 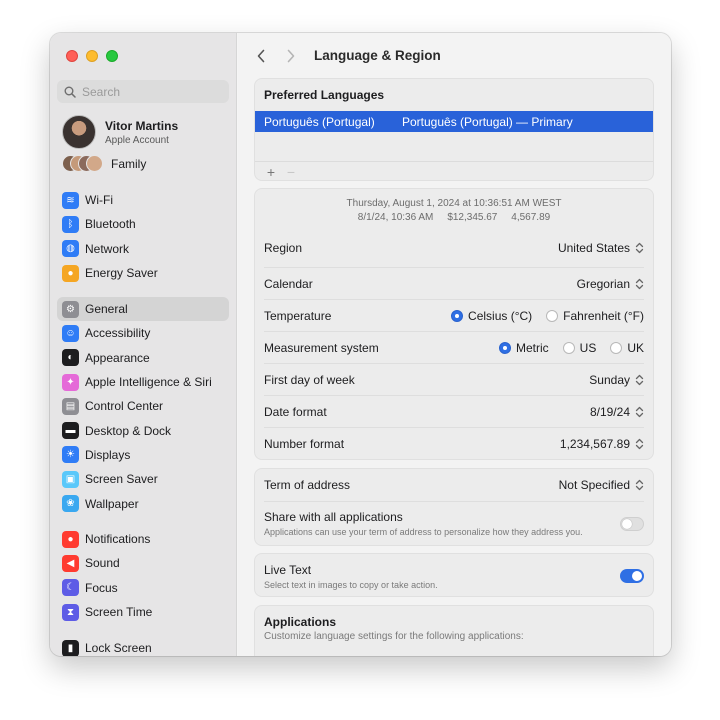 I want to click on sidebar-item-label: Screen Time, so click(x=119, y=612).